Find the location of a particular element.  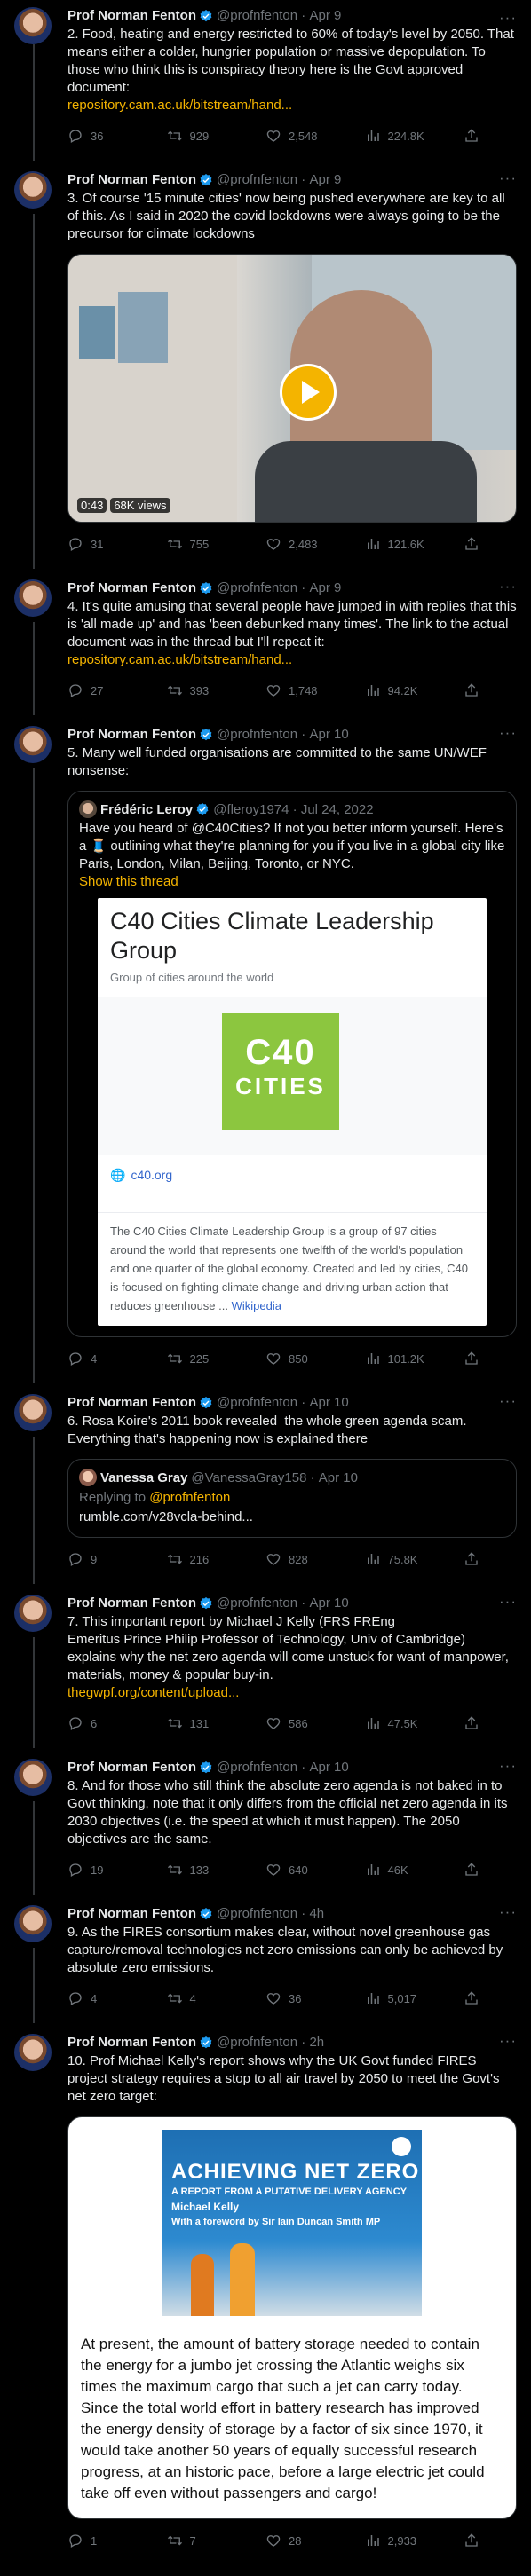

retweet-button: 216 is located at coordinates (198, 1559).